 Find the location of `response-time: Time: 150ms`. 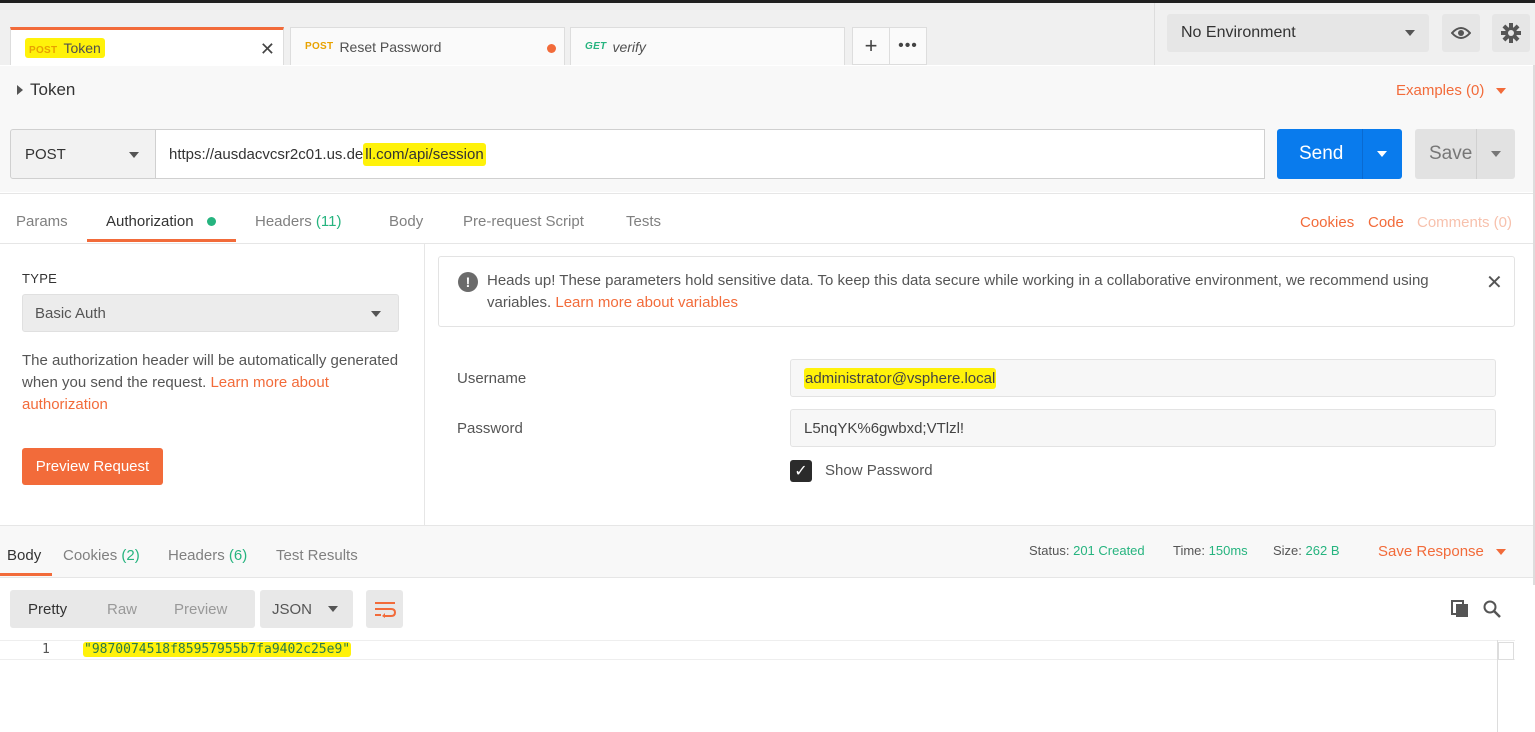

response-time: Time: 150ms is located at coordinates (1210, 550).